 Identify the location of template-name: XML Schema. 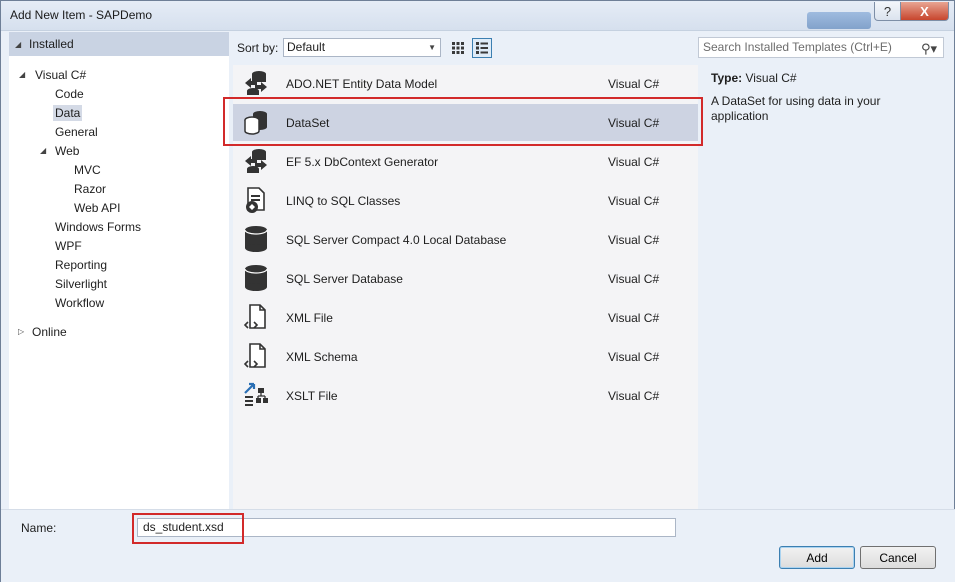
(322, 356).